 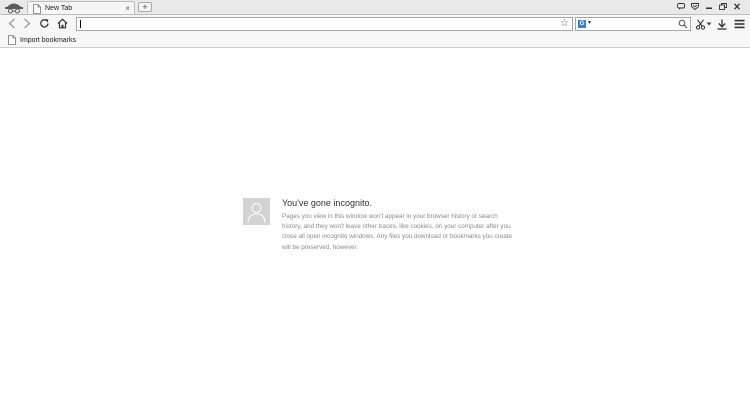 I want to click on incognito-avatar-icon, so click(x=14, y=8).